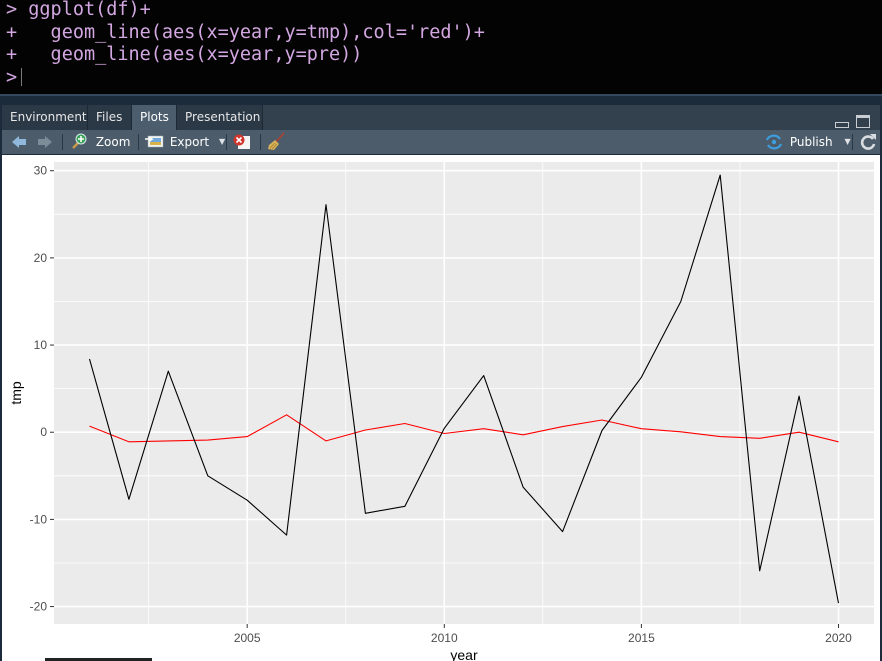  Describe the element at coordinates (39, 519) in the screenshot. I see `y-tick-label: -10` at that location.